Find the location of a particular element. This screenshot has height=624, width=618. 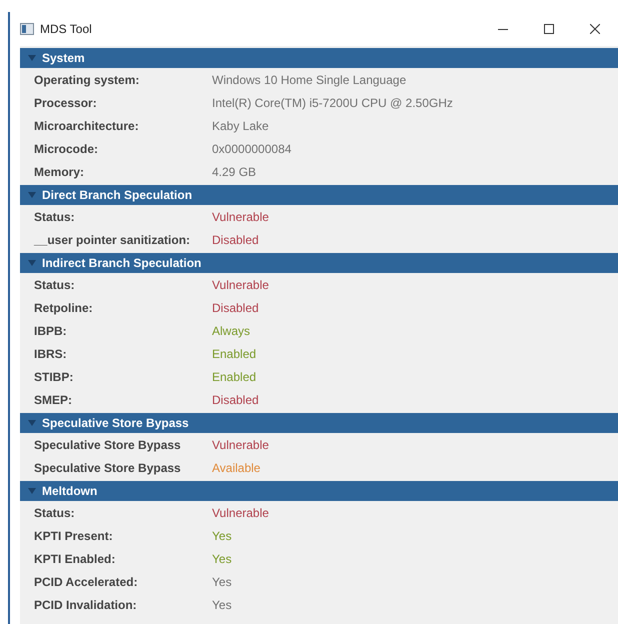

section-header: Speculative Store Bypass is located at coordinates (319, 423).